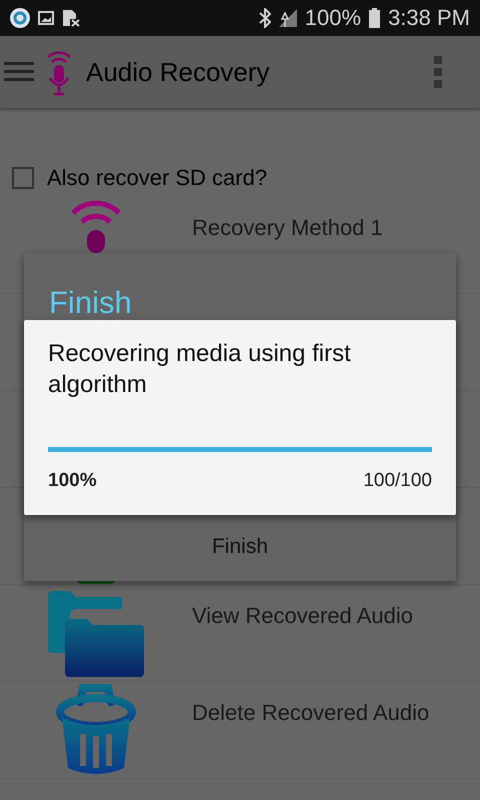 This screenshot has height=800, width=480. Describe the element at coordinates (374, 18) in the screenshot. I see `battery-icon` at that location.